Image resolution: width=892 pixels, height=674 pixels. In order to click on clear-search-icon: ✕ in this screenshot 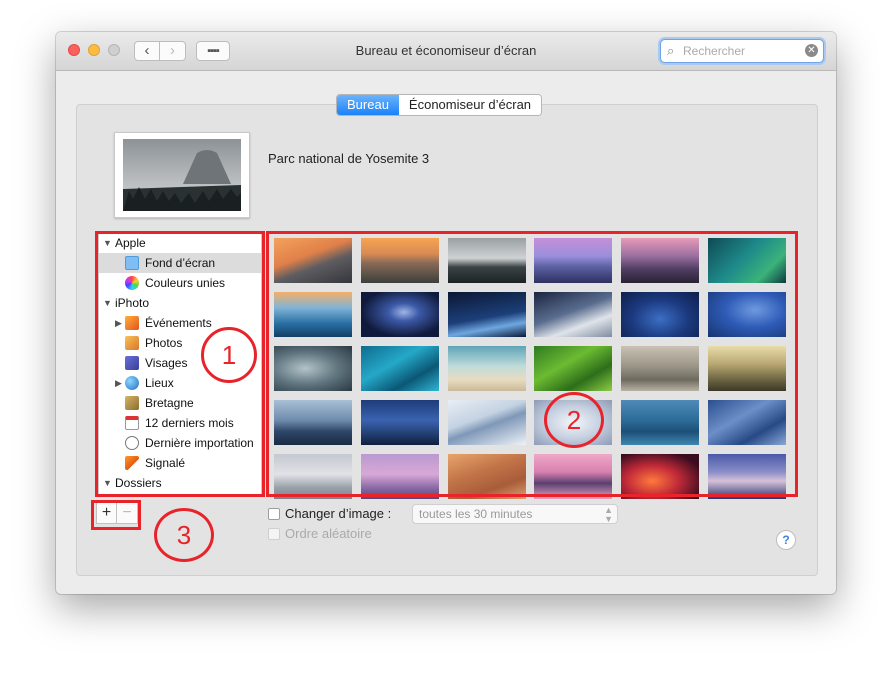, I will do `click(811, 50)`.